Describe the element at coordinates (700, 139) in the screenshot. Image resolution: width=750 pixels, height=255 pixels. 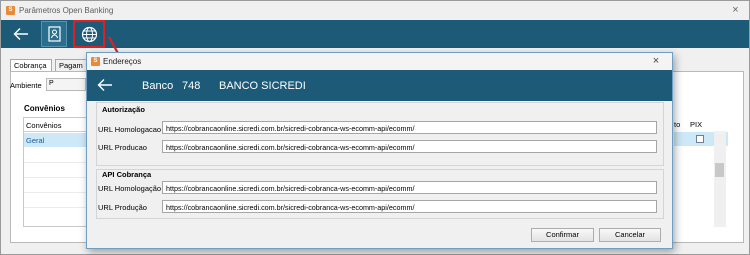
I see `pix-checkbox` at that location.